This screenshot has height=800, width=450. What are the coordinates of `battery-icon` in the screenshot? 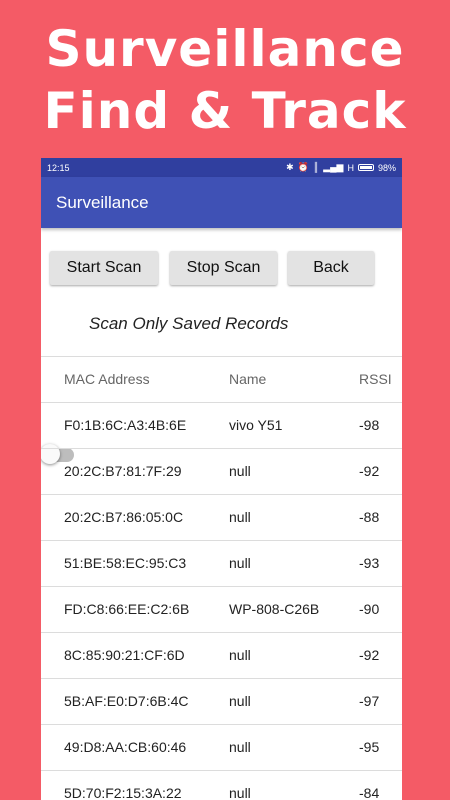 It's located at (365, 167).